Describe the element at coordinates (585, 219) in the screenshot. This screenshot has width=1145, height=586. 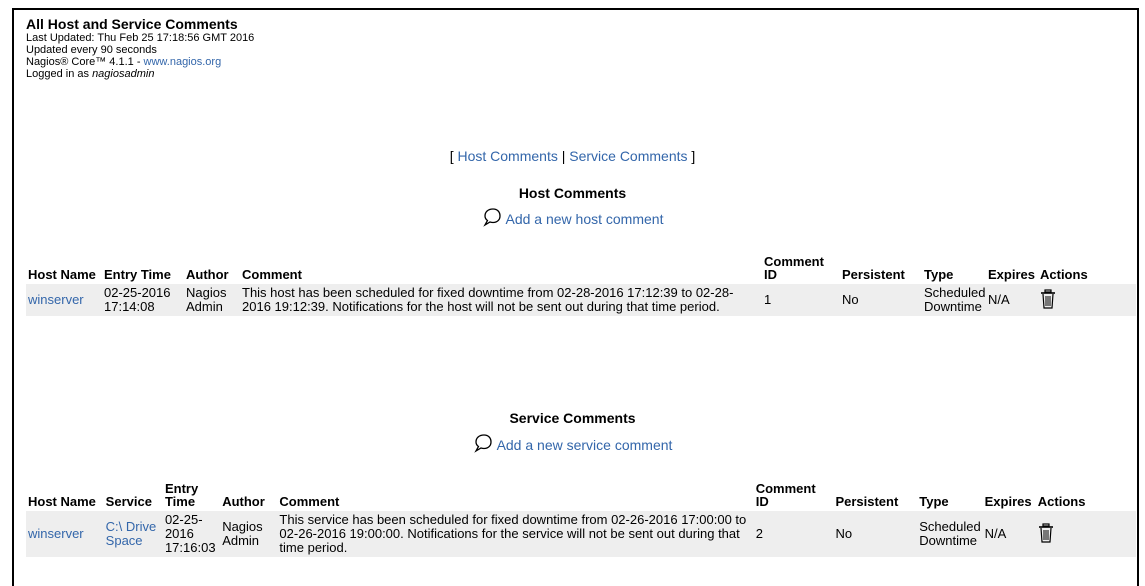
I see `add-host-comment-link: Add a new host comment` at that location.